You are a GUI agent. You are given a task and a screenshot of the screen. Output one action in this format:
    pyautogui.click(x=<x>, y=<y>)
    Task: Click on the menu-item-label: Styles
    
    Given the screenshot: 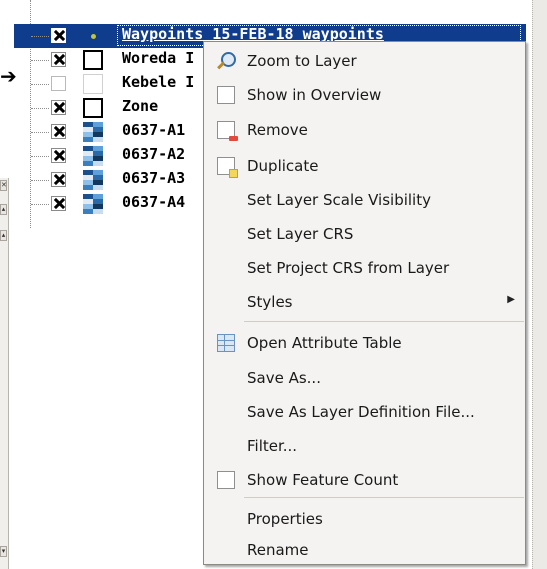 What is the action you would take?
    pyautogui.click(x=270, y=302)
    